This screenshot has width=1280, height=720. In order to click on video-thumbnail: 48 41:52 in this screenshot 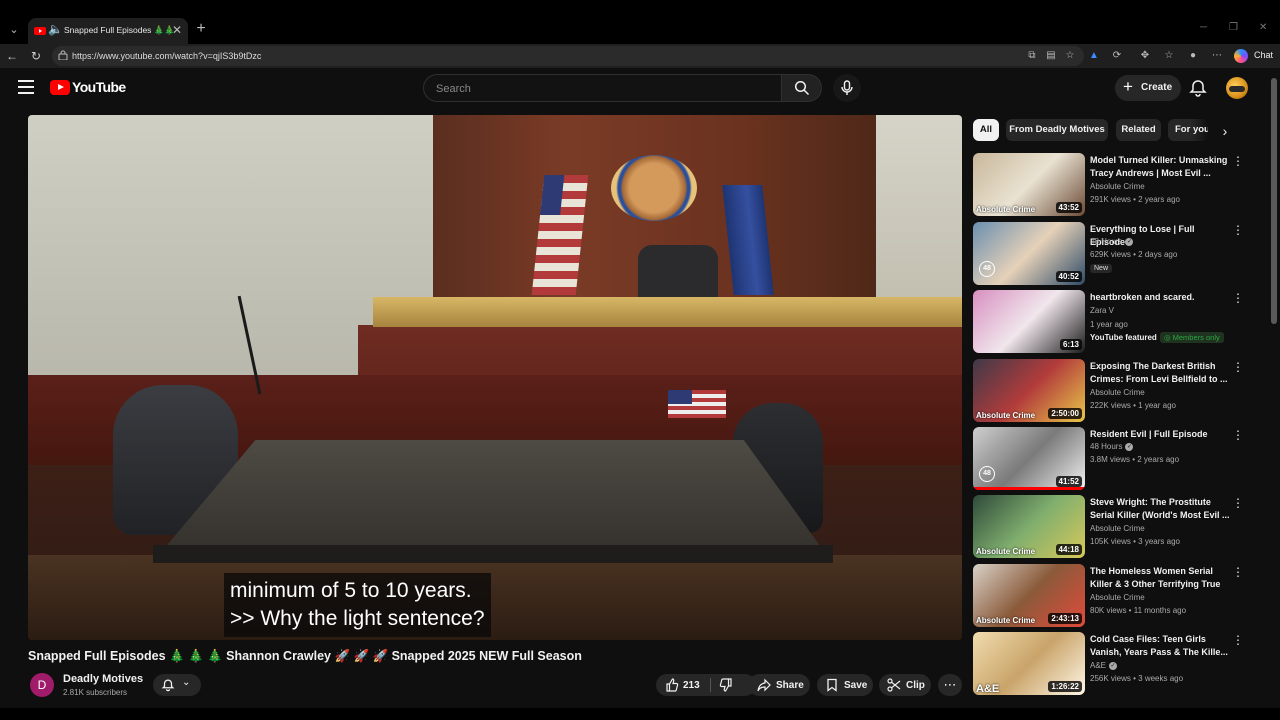, I will do `click(1029, 458)`.